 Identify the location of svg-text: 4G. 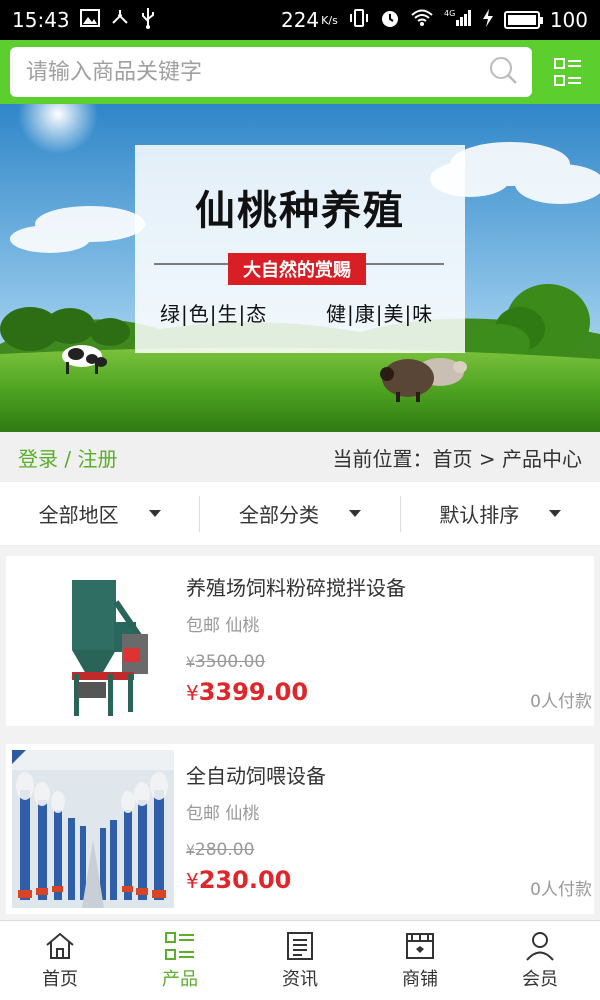
(449, 13).